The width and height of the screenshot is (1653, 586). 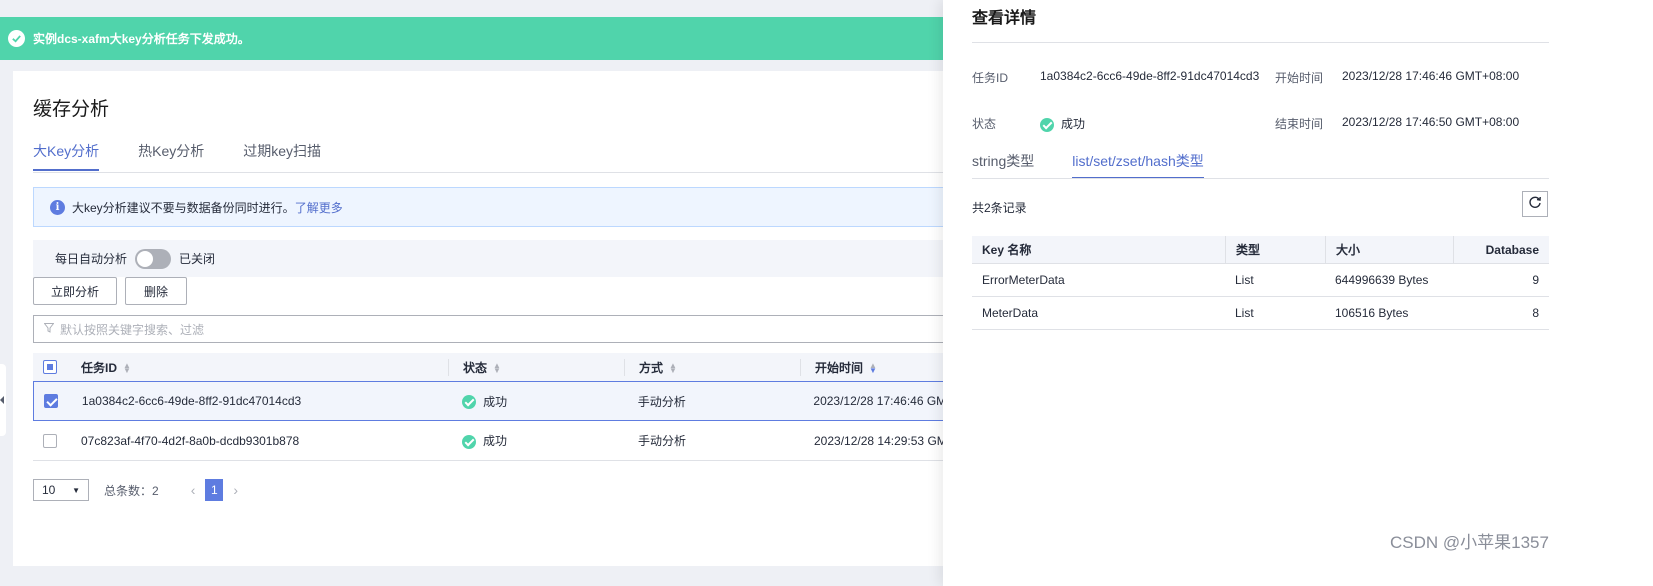 What do you see at coordinates (75, 291) in the screenshot?
I see `analyze-now-button: 立即分析` at bounding box center [75, 291].